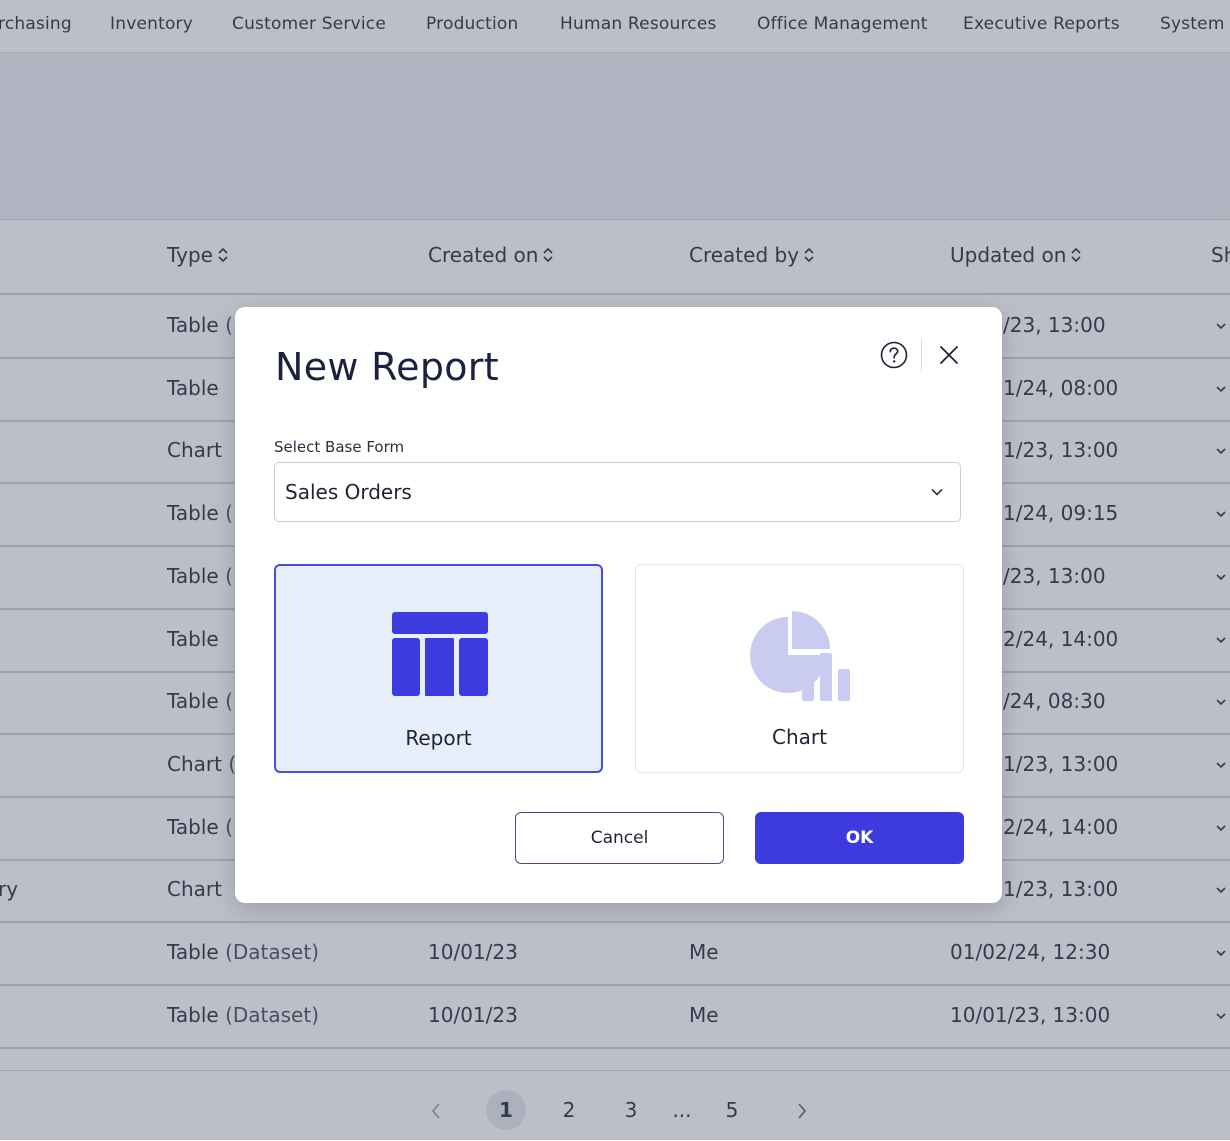 The height and width of the screenshot is (1141, 1230). Describe the element at coordinates (859, 838) in the screenshot. I see `ok-button: OK` at that location.